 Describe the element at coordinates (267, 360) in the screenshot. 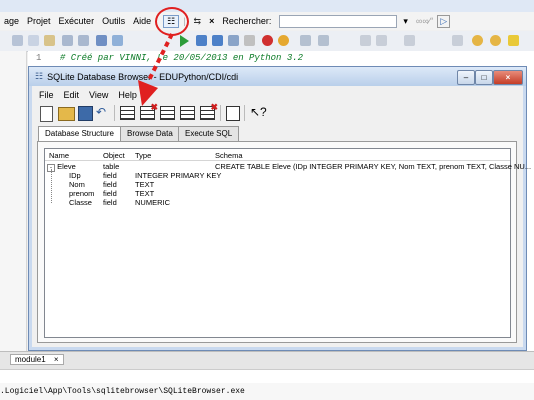

I see `ide-tabbar: module1 ×` at that location.